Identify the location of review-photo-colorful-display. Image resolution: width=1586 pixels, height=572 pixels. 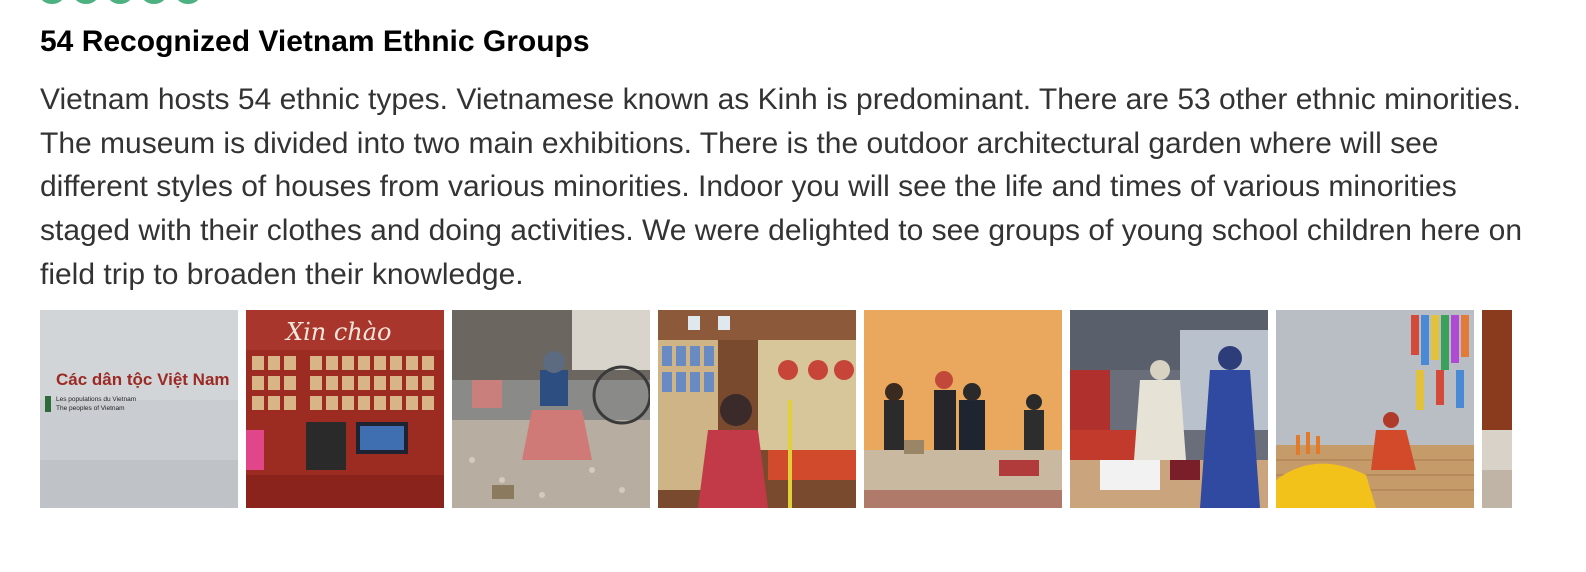
(1375, 409).